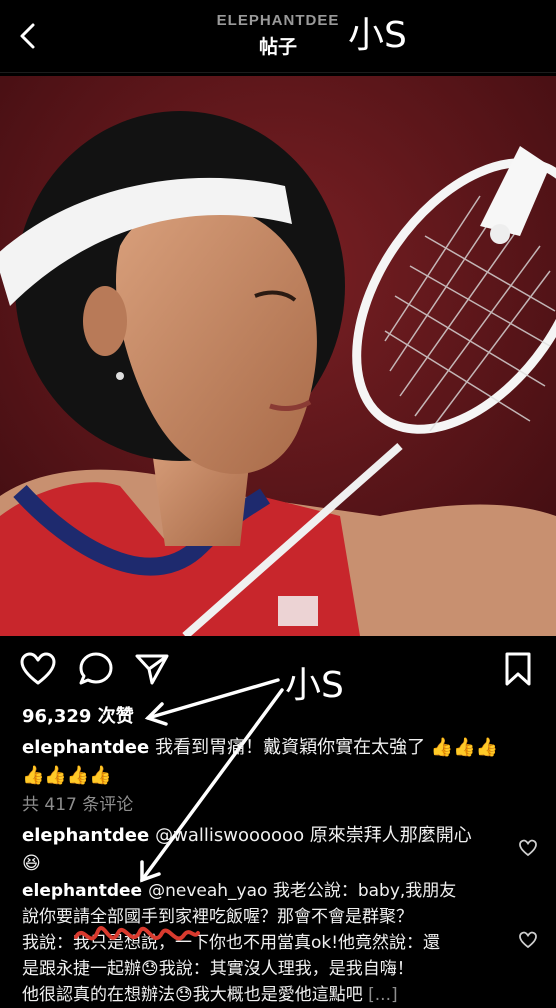  Describe the element at coordinates (192, 995) in the screenshot. I see `comment-line: 他很認真的在想辦法😓我大概也是愛他這點吧` at that location.